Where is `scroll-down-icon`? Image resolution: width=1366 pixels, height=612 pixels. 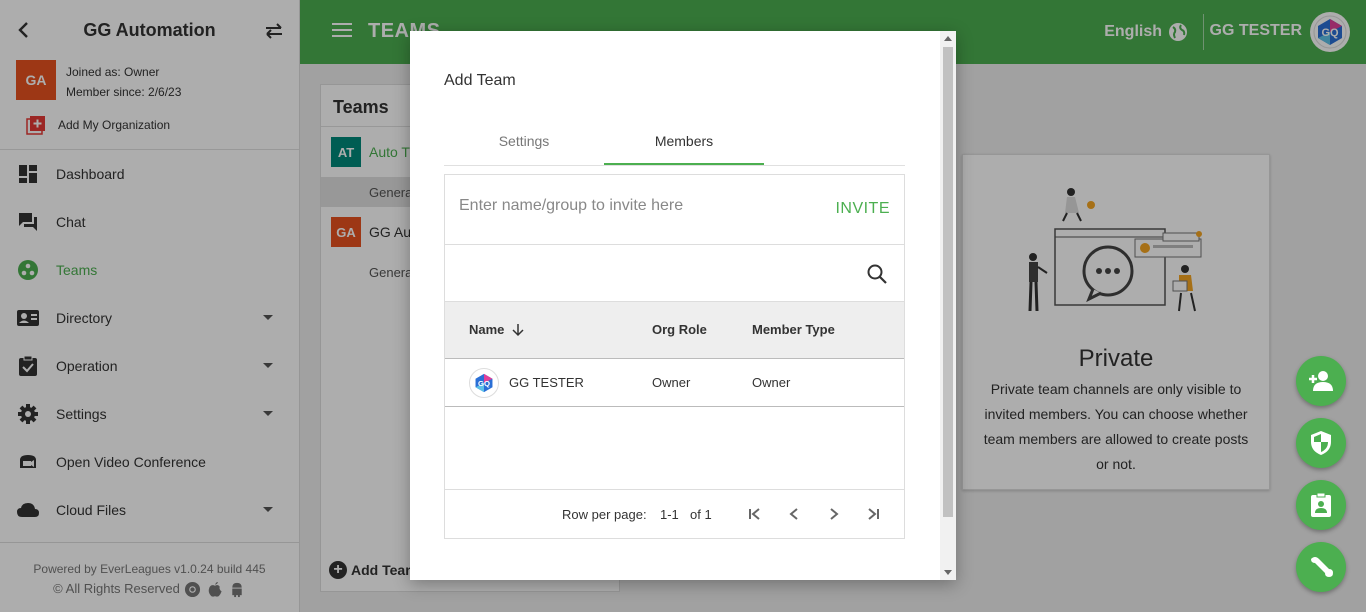
scroll-down-icon is located at coordinates (948, 572).